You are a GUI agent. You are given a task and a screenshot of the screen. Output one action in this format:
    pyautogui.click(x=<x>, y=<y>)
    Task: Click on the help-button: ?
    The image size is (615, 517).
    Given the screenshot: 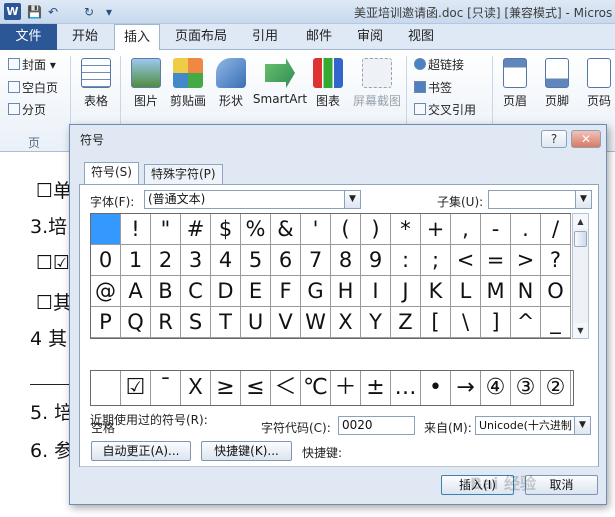 What is the action you would take?
    pyautogui.click(x=554, y=139)
    